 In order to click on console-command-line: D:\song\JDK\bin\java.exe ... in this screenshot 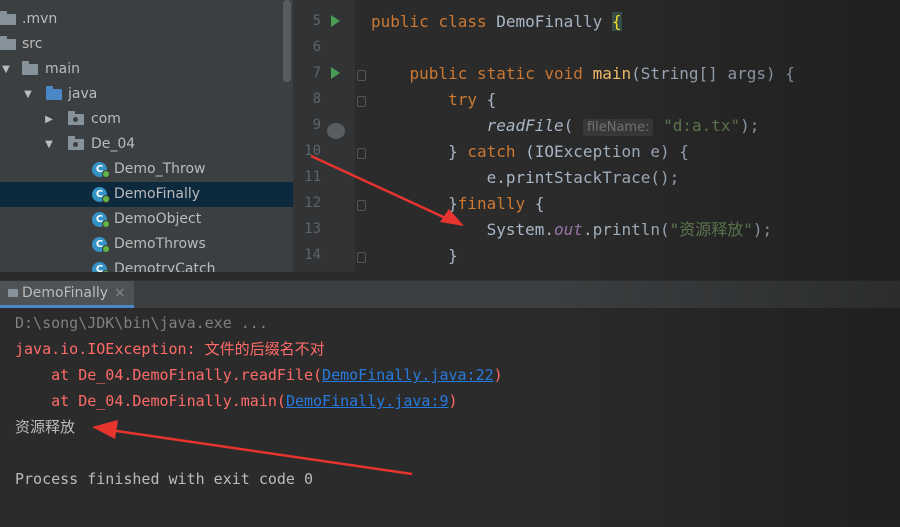, I will do `click(141, 323)`.